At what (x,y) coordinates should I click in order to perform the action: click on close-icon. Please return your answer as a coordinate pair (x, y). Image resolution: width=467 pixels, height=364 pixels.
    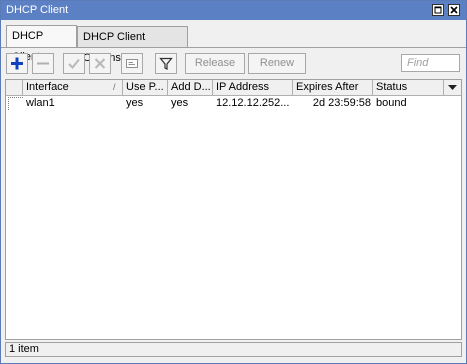
    Looking at the image, I should click on (454, 10).